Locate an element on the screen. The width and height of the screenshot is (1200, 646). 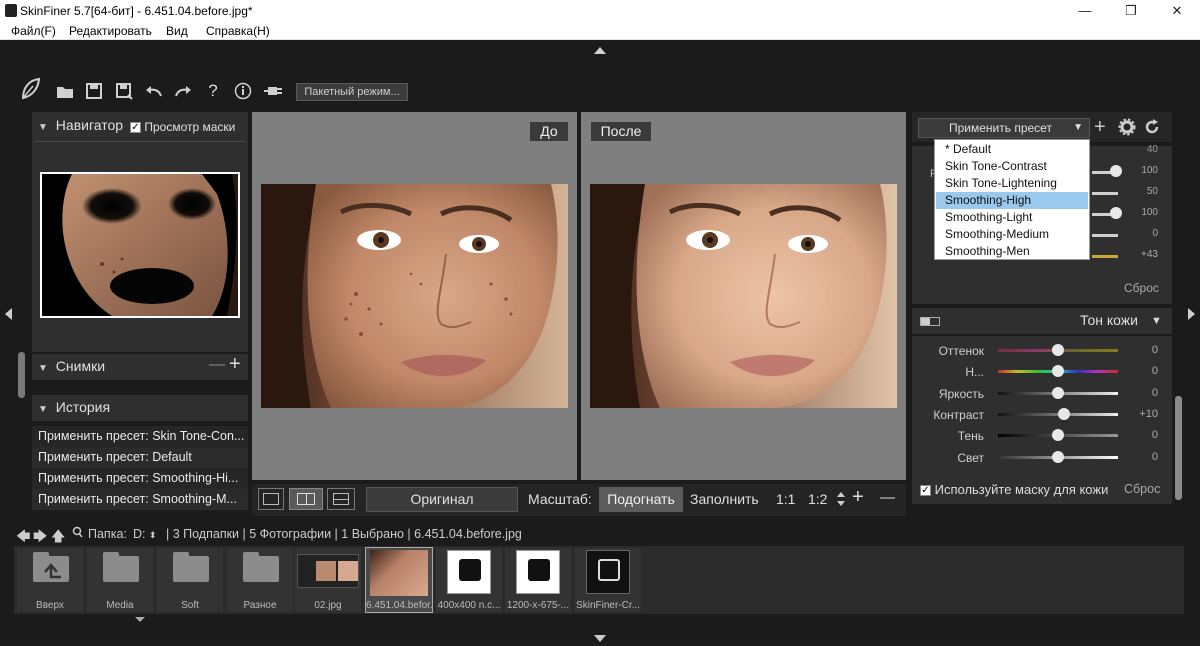
zoom-1-1-button: 1:1 is located at coordinates (785, 499).